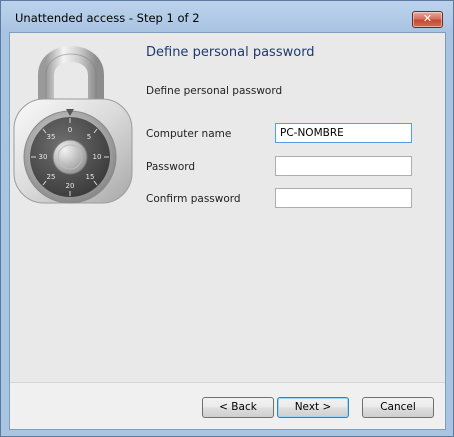  I want to click on dial-number-25: 25, so click(51, 177).